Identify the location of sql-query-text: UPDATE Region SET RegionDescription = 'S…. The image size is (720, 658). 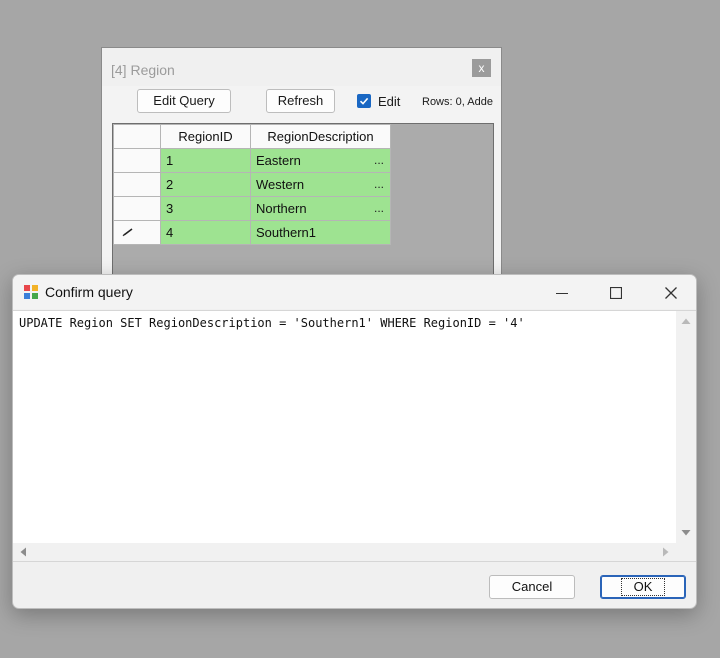
(272, 323).